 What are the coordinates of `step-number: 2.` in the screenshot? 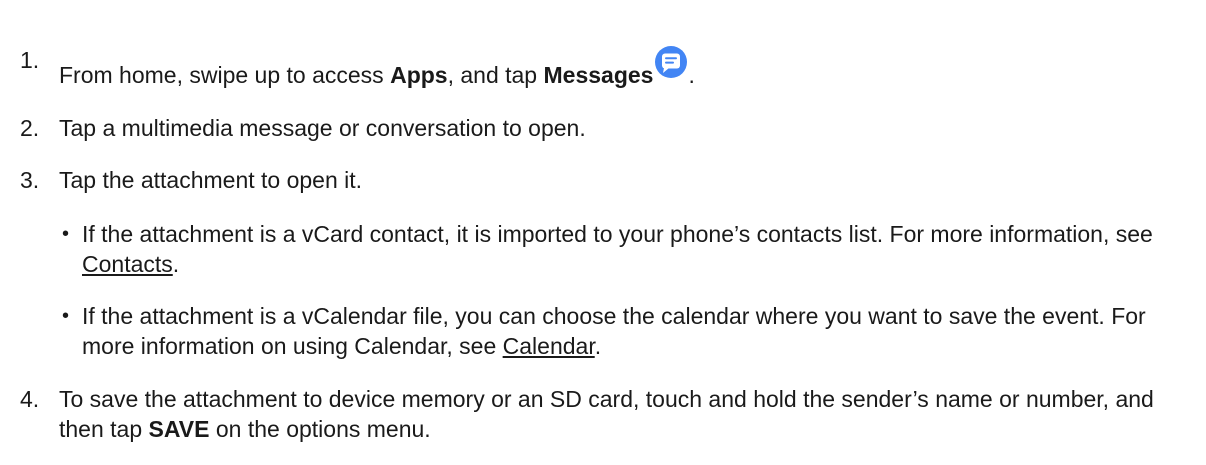 It's located at (30, 128).